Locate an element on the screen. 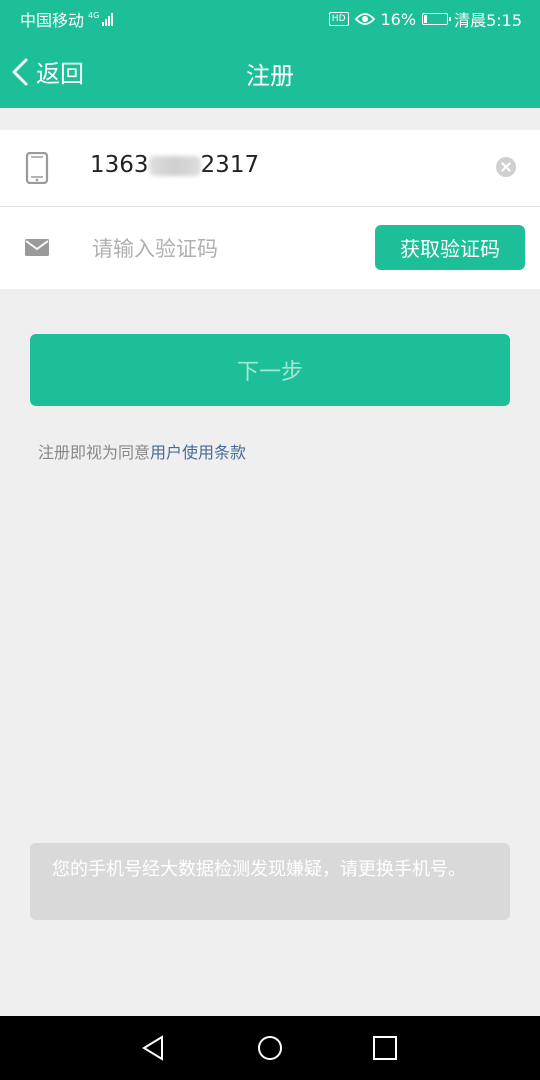 The height and width of the screenshot is (1080, 540). system-nav-bar is located at coordinates (270, 1048).